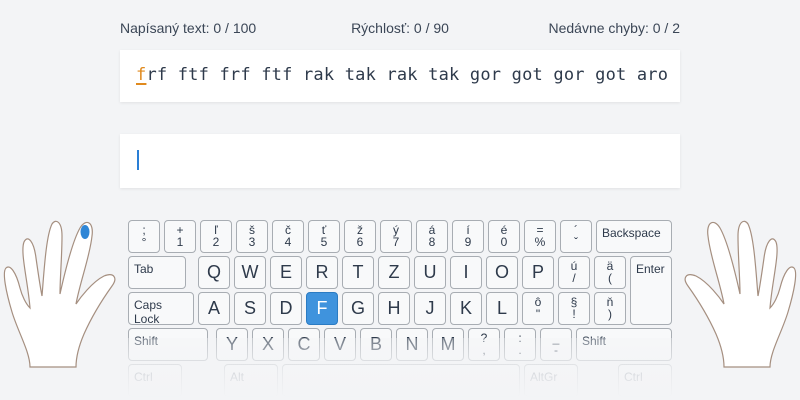 This screenshot has width=800, height=400. Describe the element at coordinates (538, 272) in the screenshot. I see `key-p: P` at that location.